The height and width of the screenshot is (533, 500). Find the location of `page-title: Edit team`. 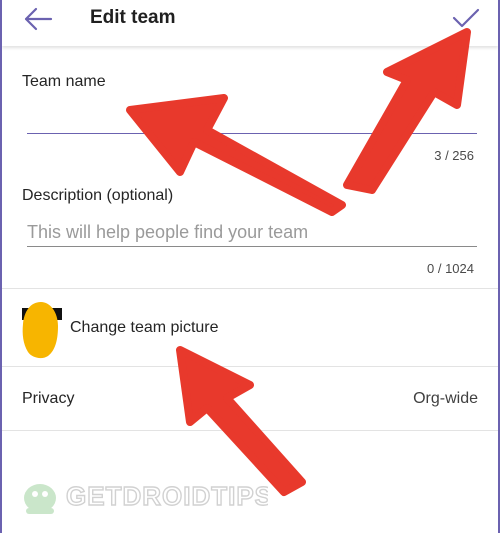

page-title: Edit team is located at coordinates (133, 17).